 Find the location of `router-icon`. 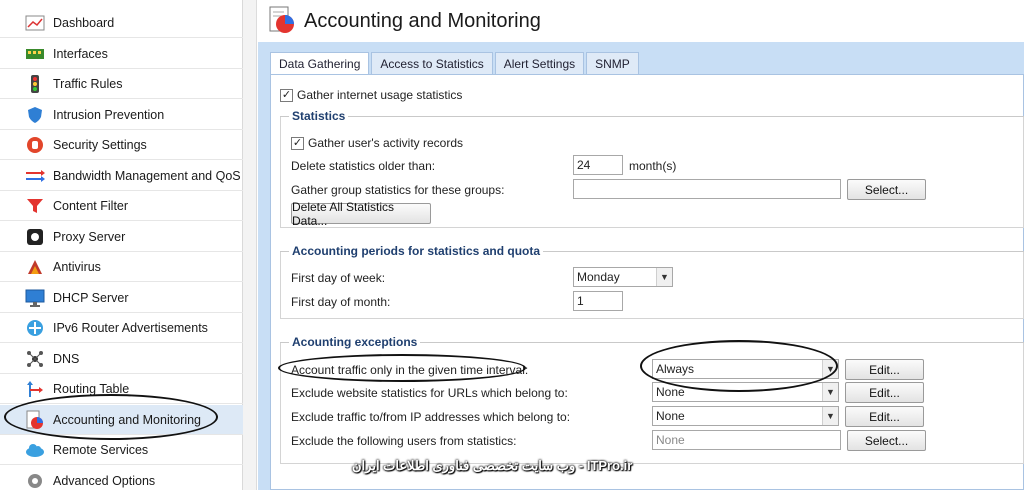

router-icon is located at coordinates (35, 328).